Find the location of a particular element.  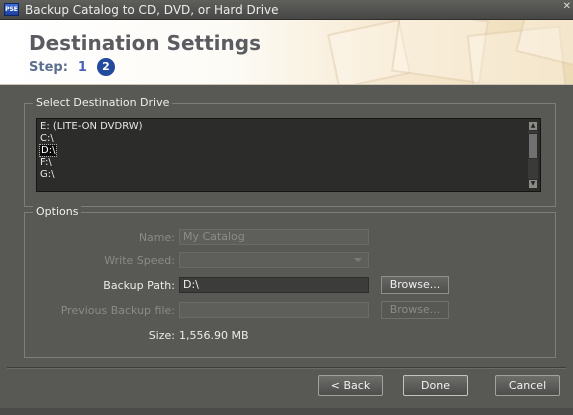

drive-item-c: C:\ is located at coordinates (283, 139).